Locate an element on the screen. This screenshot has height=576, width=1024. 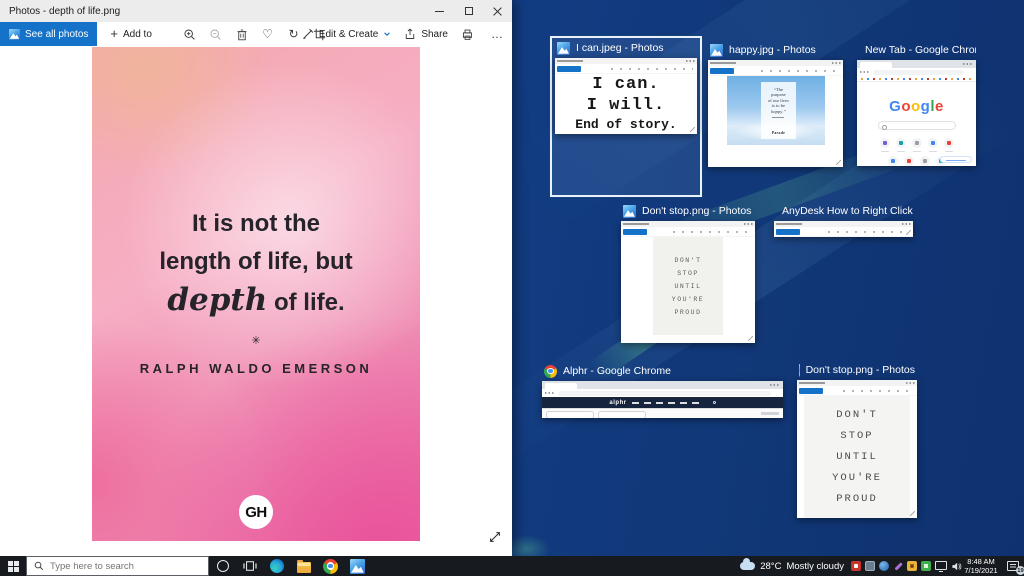
tray-icon-yellow is located at coordinates (912, 566).